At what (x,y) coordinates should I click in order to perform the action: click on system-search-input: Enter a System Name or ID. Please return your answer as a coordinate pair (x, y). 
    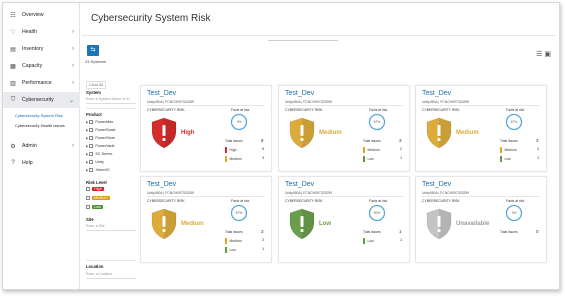
    Looking at the image, I should click on (111, 100).